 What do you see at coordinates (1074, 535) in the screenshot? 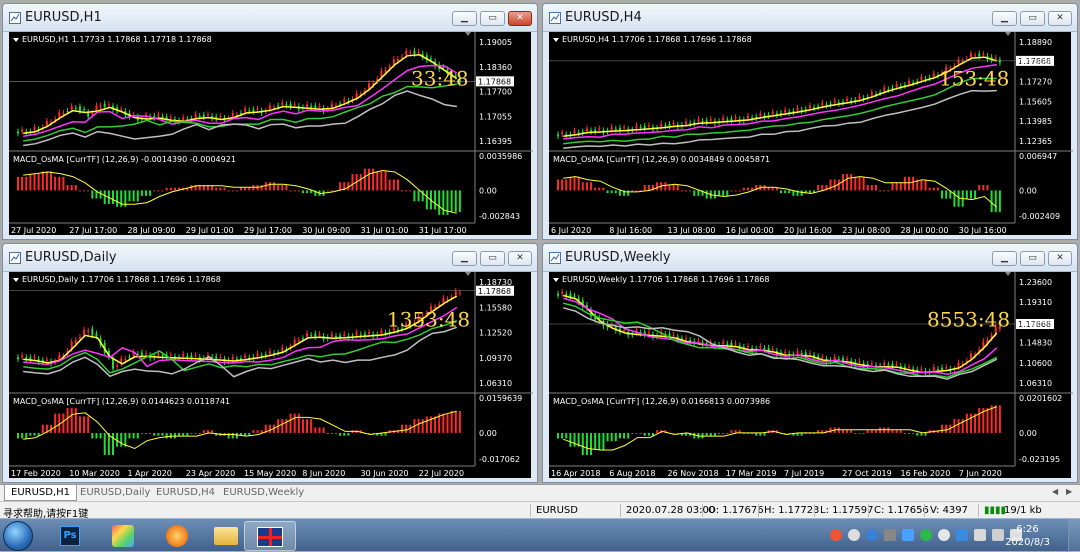
I see `show-desktop-button` at bounding box center [1074, 535].